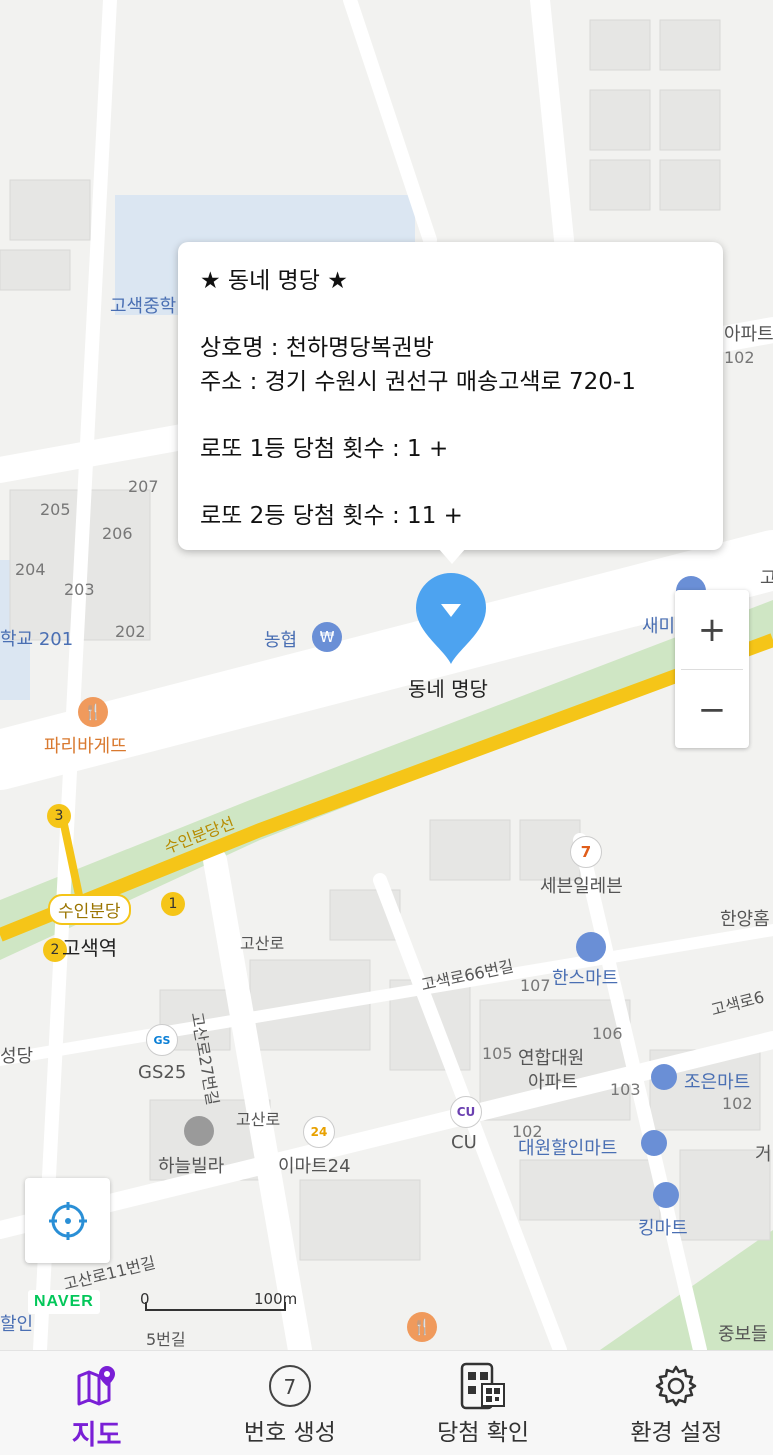 The width and height of the screenshot is (773, 1455). Describe the element at coordinates (568, 1148) in the screenshot. I see `map-label: 대원할인마트` at that location.